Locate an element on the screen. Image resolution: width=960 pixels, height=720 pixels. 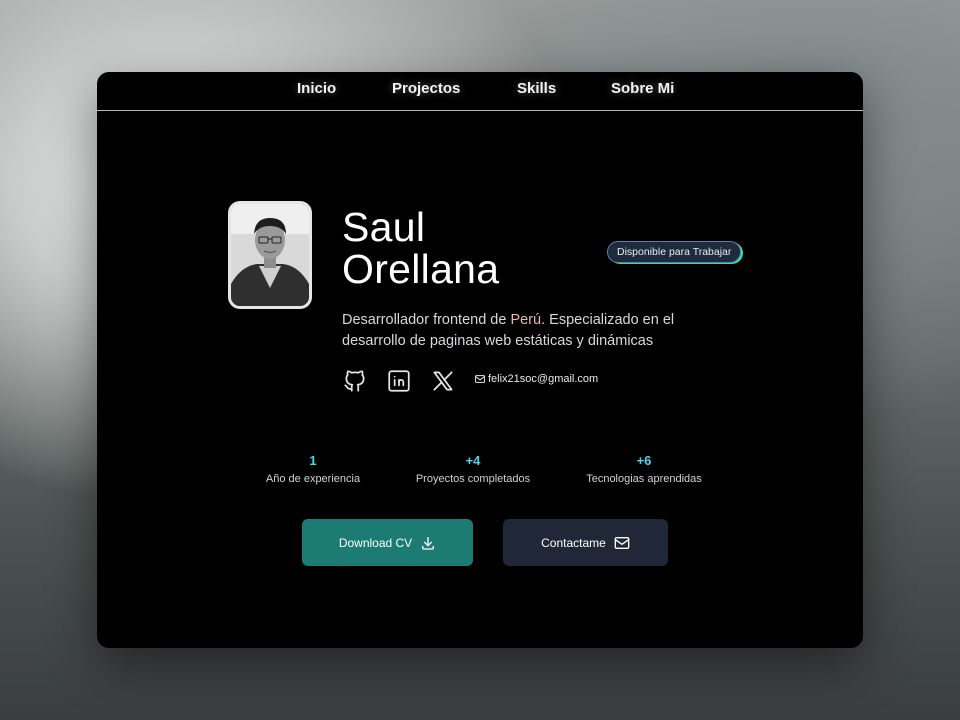
bio-part1: Desarrollador frontend de is located at coordinates (426, 320).